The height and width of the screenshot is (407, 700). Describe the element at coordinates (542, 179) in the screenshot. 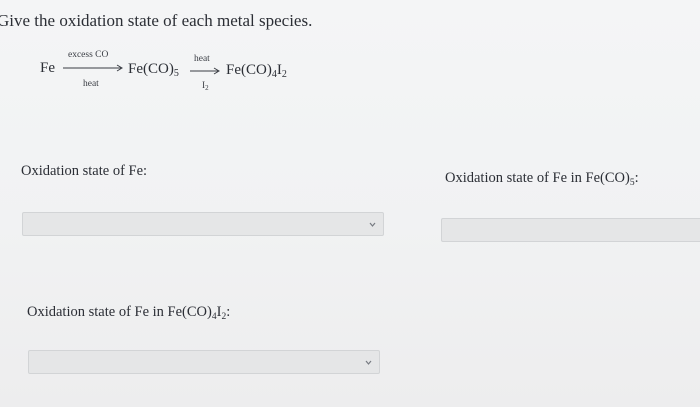

I see `label-oxidation-state-fe-co5: Oxidation state of Fe in Fe(CO)5:` at that location.